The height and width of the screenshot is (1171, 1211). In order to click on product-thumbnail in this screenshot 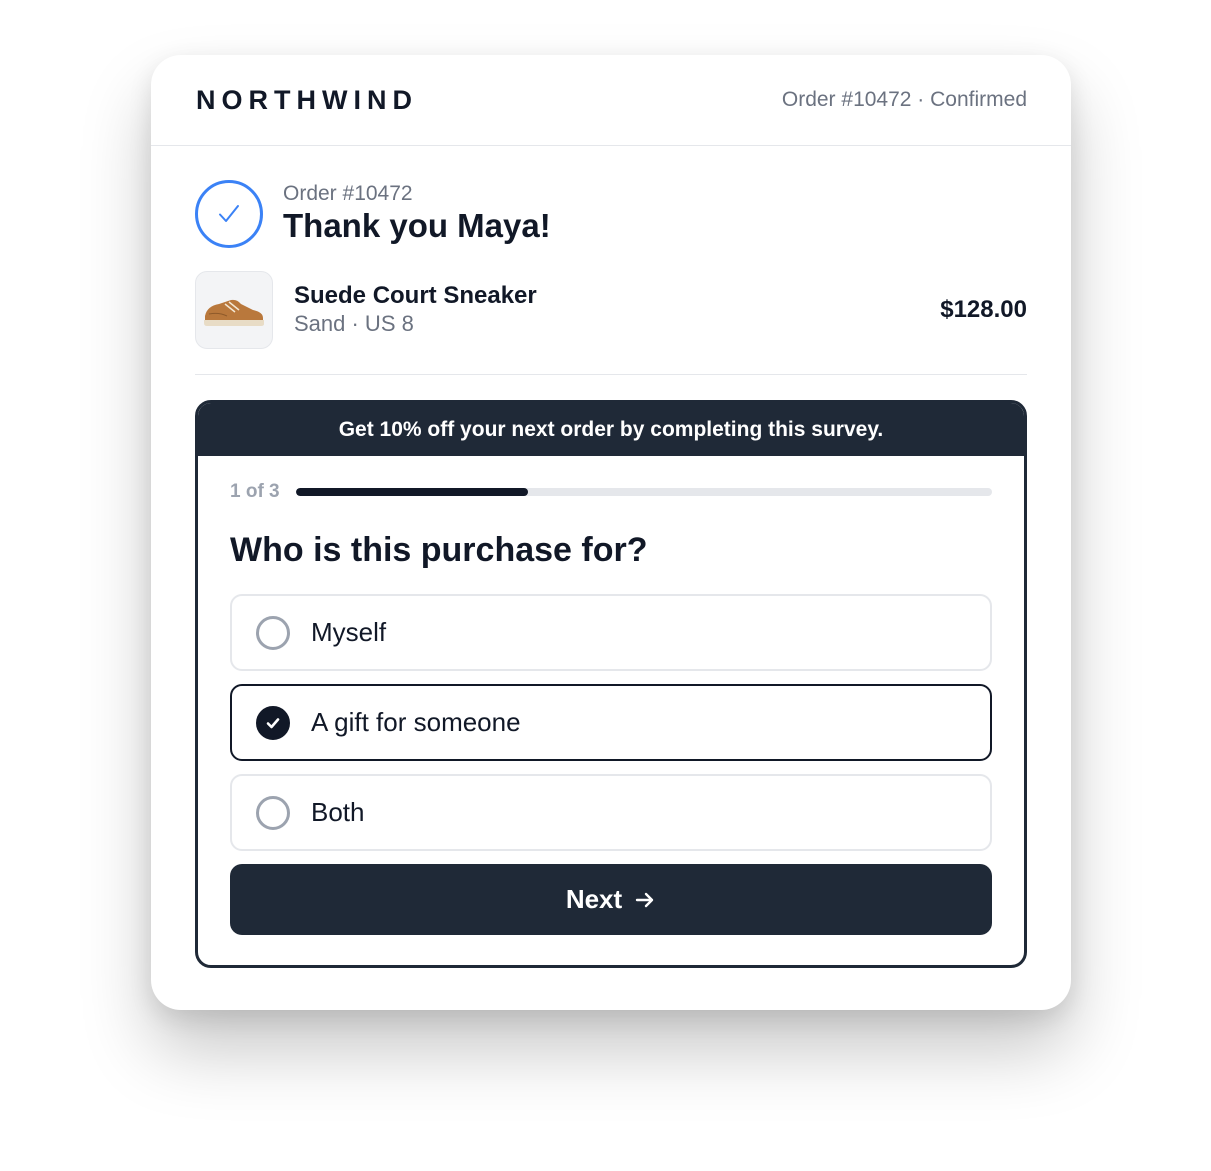, I will do `click(234, 310)`.